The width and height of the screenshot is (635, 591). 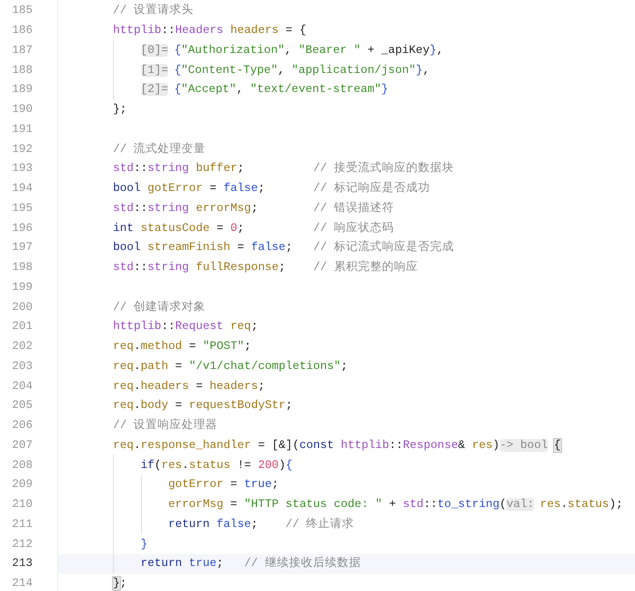 What do you see at coordinates (159, 308) in the screenshot?
I see `code-line: // 创建请求对象` at bounding box center [159, 308].